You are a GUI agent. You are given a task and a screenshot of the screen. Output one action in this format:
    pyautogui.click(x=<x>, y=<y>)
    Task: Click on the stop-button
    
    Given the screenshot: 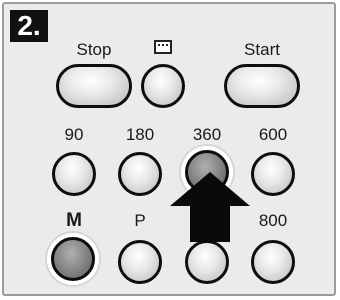 What is the action you would take?
    pyautogui.click(x=94, y=86)
    